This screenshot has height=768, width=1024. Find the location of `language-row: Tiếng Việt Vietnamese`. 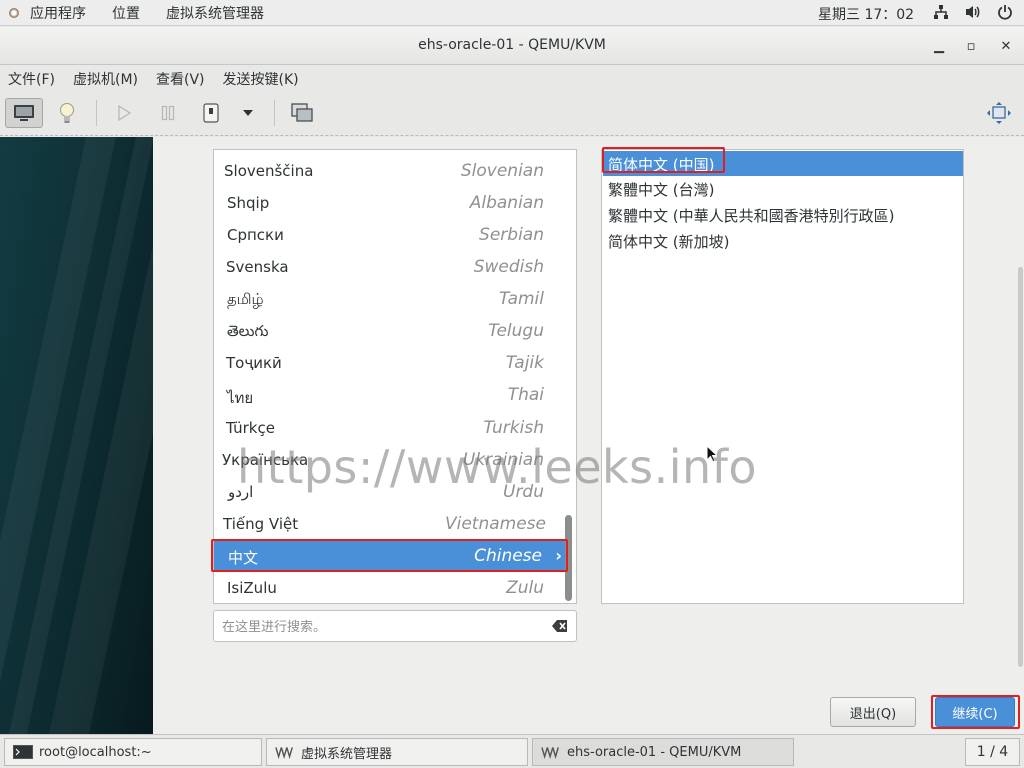

language-row: Tiếng Việt Vietnamese is located at coordinates (390, 524).